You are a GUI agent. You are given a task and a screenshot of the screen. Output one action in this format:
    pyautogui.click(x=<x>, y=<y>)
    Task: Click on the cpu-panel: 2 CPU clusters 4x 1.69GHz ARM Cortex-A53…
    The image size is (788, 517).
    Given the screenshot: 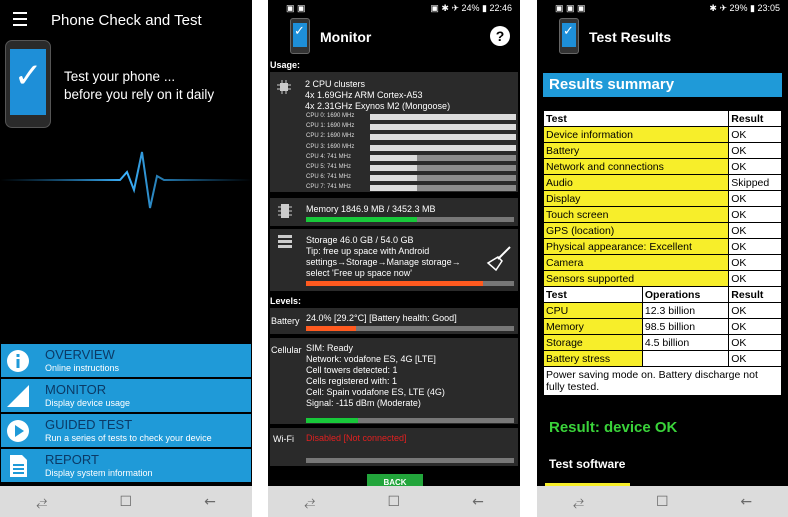 What is the action you would take?
    pyautogui.click(x=394, y=132)
    